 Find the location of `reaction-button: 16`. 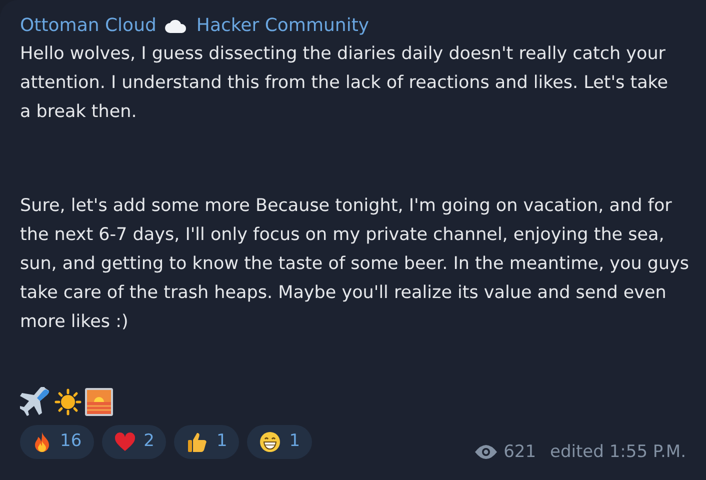

reaction-button: 16 is located at coordinates (57, 442).